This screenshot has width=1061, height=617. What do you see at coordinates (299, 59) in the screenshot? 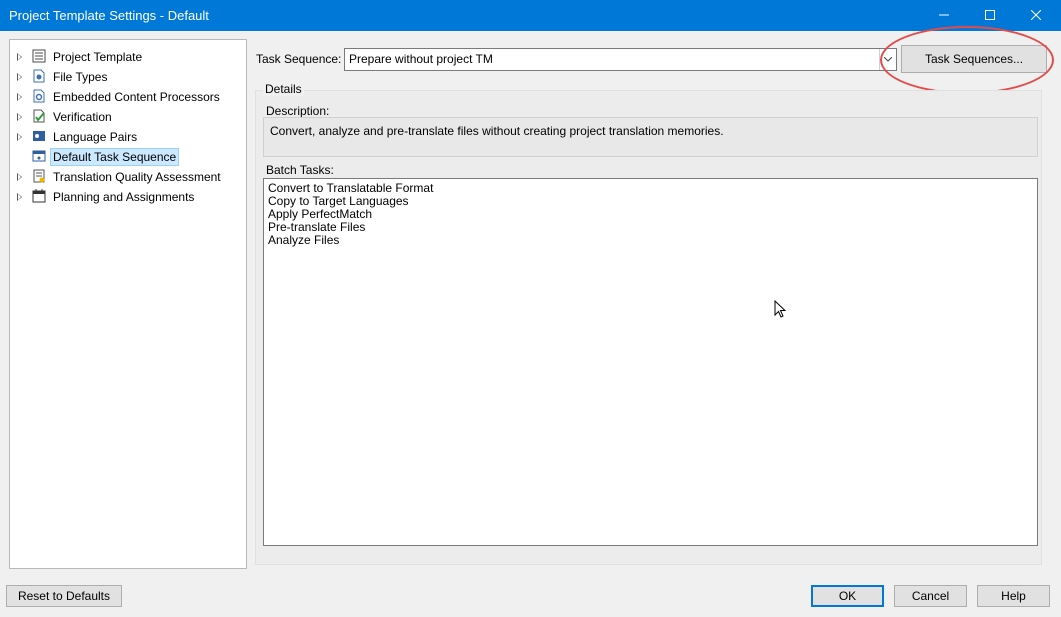
I see `task-sequence-label: Task Sequence:` at bounding box center [299, 59].